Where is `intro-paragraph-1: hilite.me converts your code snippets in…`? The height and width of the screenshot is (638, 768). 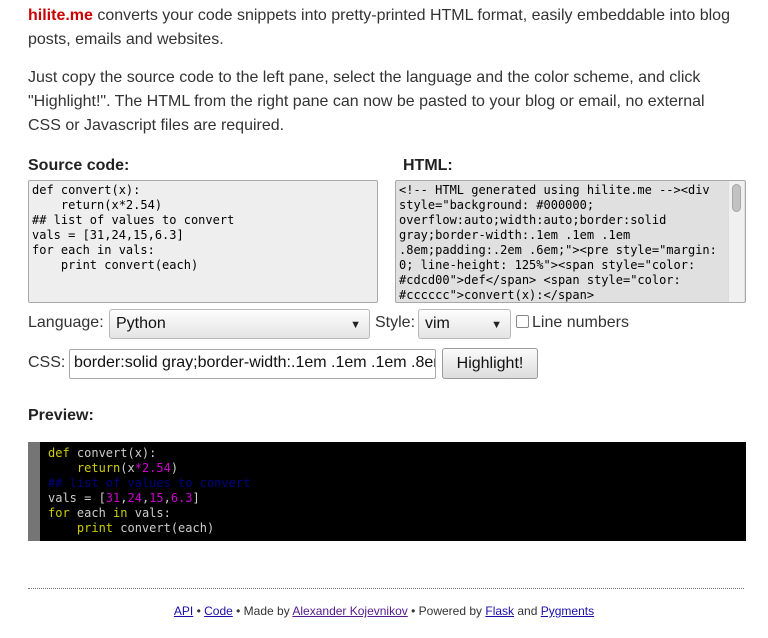 intro-paragraph-1: hilite.me converts your code snippets in… is located at coordinates (384, 28).